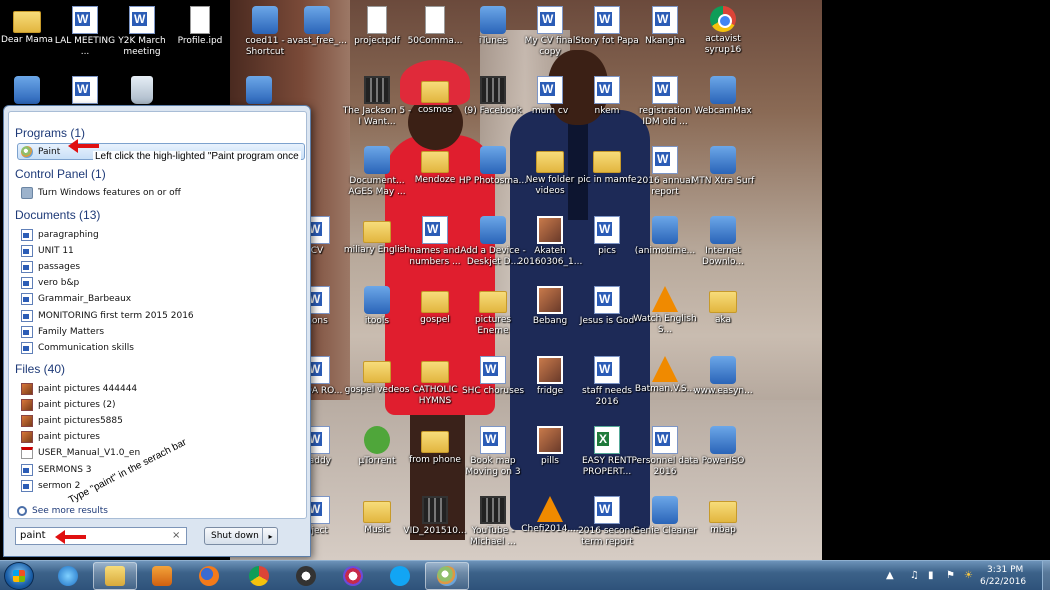  What do you see at coordinates (161, 469) in the screenshot?
I see `result-file: SERMONS 3` at bounding box center [161, 469].